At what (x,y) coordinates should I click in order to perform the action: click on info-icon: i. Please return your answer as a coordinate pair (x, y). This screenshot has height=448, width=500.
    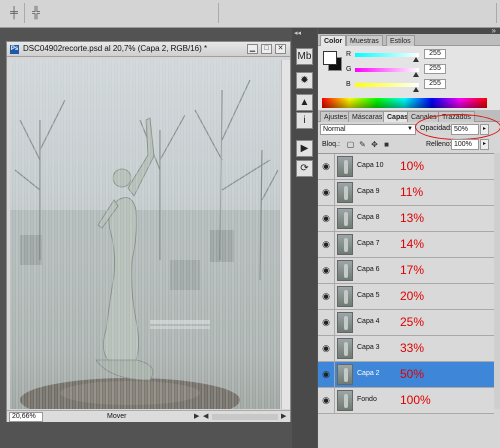
    Looking at the image, I should click on (304, 120).